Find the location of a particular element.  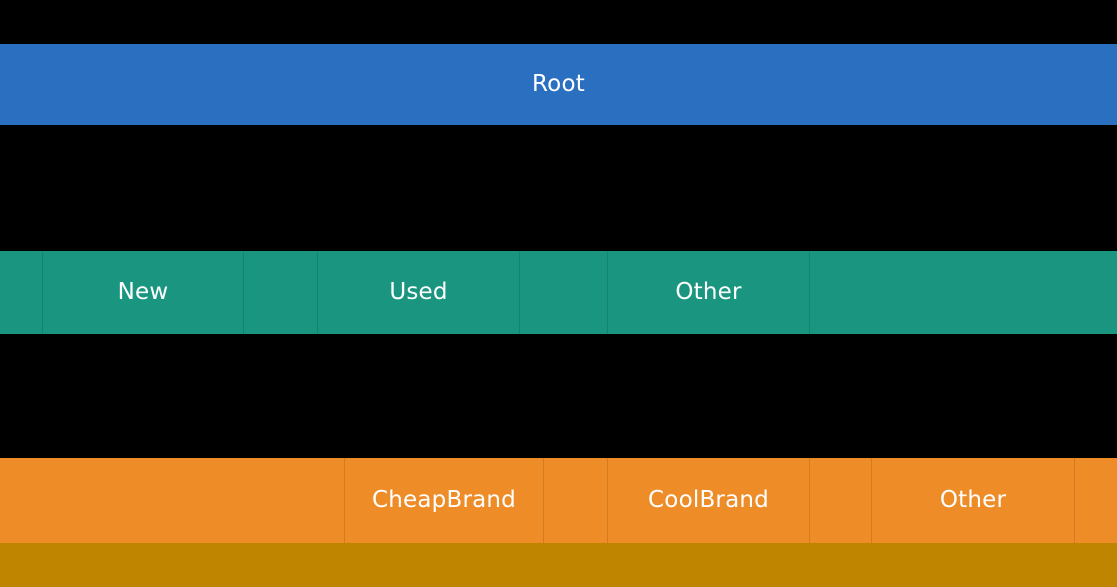

icicle-node-label: CoolBrand is located at coordinates (708, 500).